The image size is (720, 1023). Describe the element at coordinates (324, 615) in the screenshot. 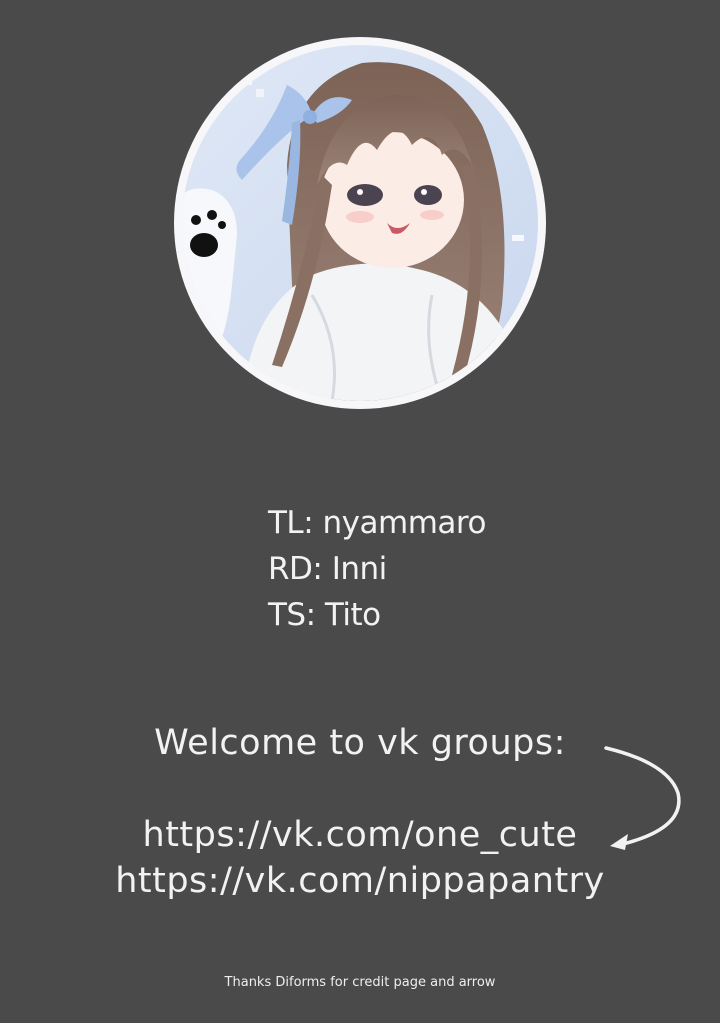

I see `typesetter-credit: TS: Tito` at that location.